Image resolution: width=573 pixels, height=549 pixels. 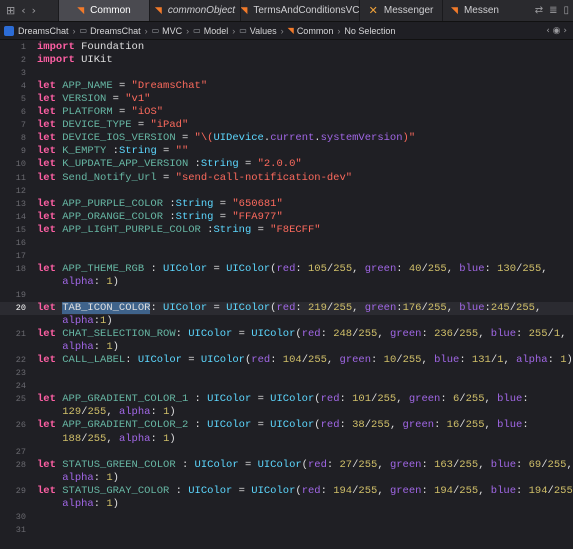 What do you see at coordinates (299, 10) in the screenshot?
I see `tab-termsandconditionsvc: ◥ TermsAndConditionsVC` at bounding box center [299, 10].